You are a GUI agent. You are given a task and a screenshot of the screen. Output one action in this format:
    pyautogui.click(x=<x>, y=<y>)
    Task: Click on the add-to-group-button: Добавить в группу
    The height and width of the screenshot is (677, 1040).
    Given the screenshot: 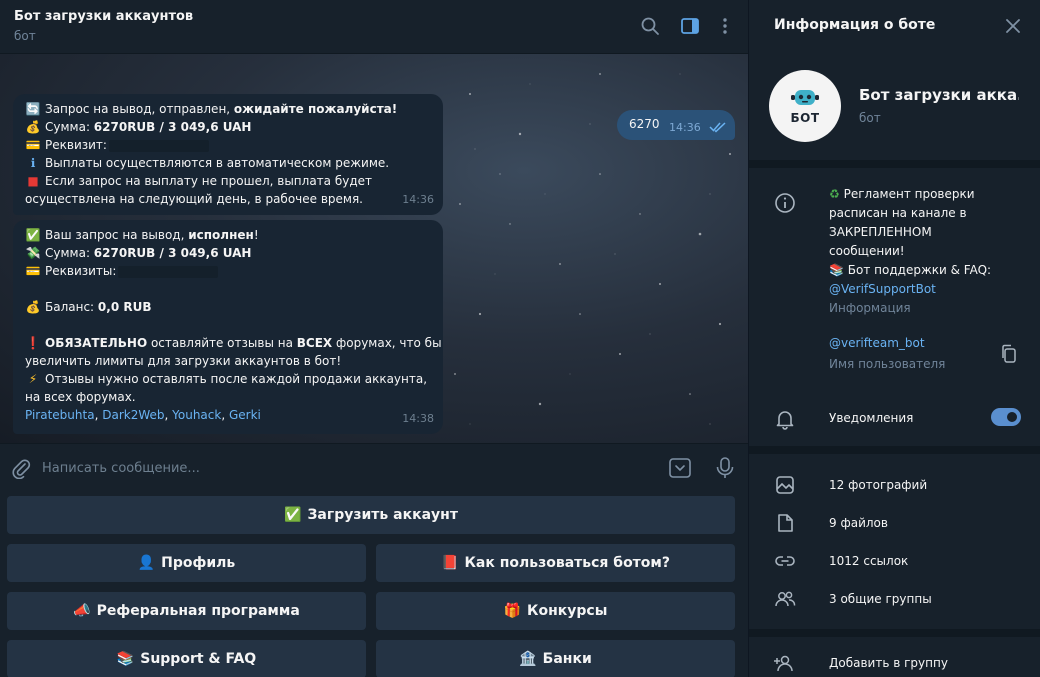 What is the action you would take?
    pyautogui.click(x=888, y=663)
    